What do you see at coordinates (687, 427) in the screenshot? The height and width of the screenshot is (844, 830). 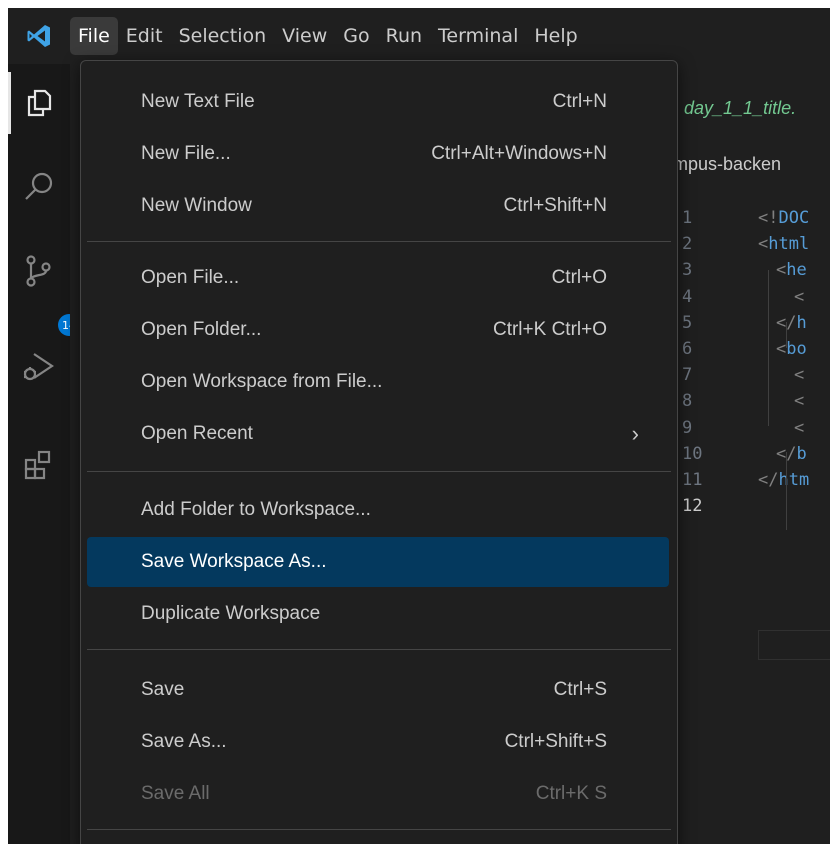 I see `line-number: 9` at bounding box center [687, 427].